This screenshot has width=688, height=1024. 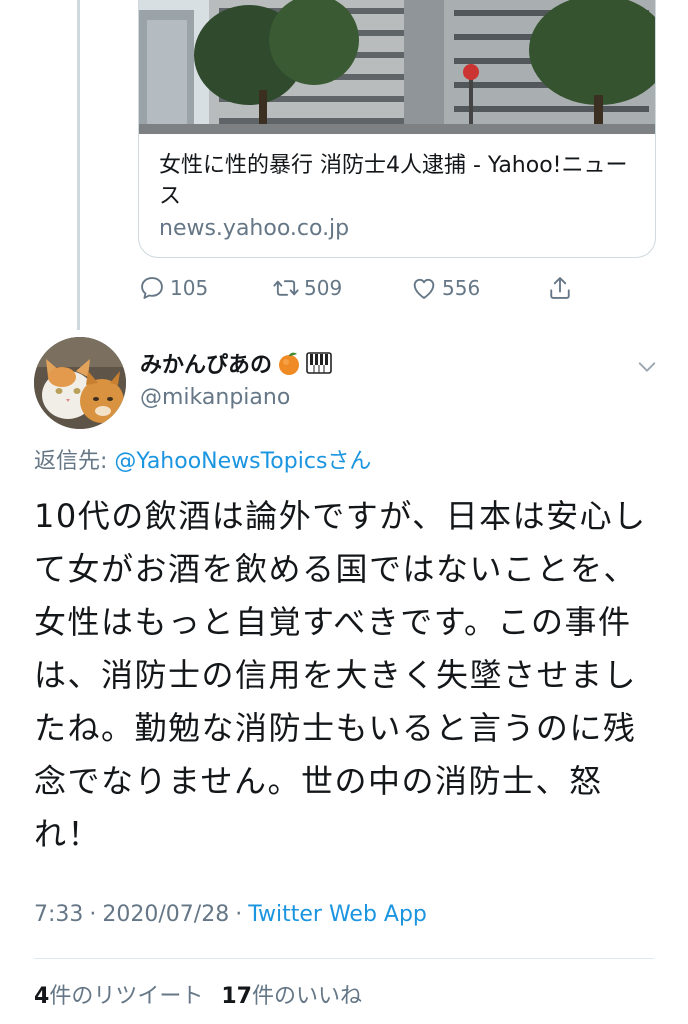 I want to click on reply-to-line: 返信先: @YahooNewsTopicsさん, so click(x=202, y=459).